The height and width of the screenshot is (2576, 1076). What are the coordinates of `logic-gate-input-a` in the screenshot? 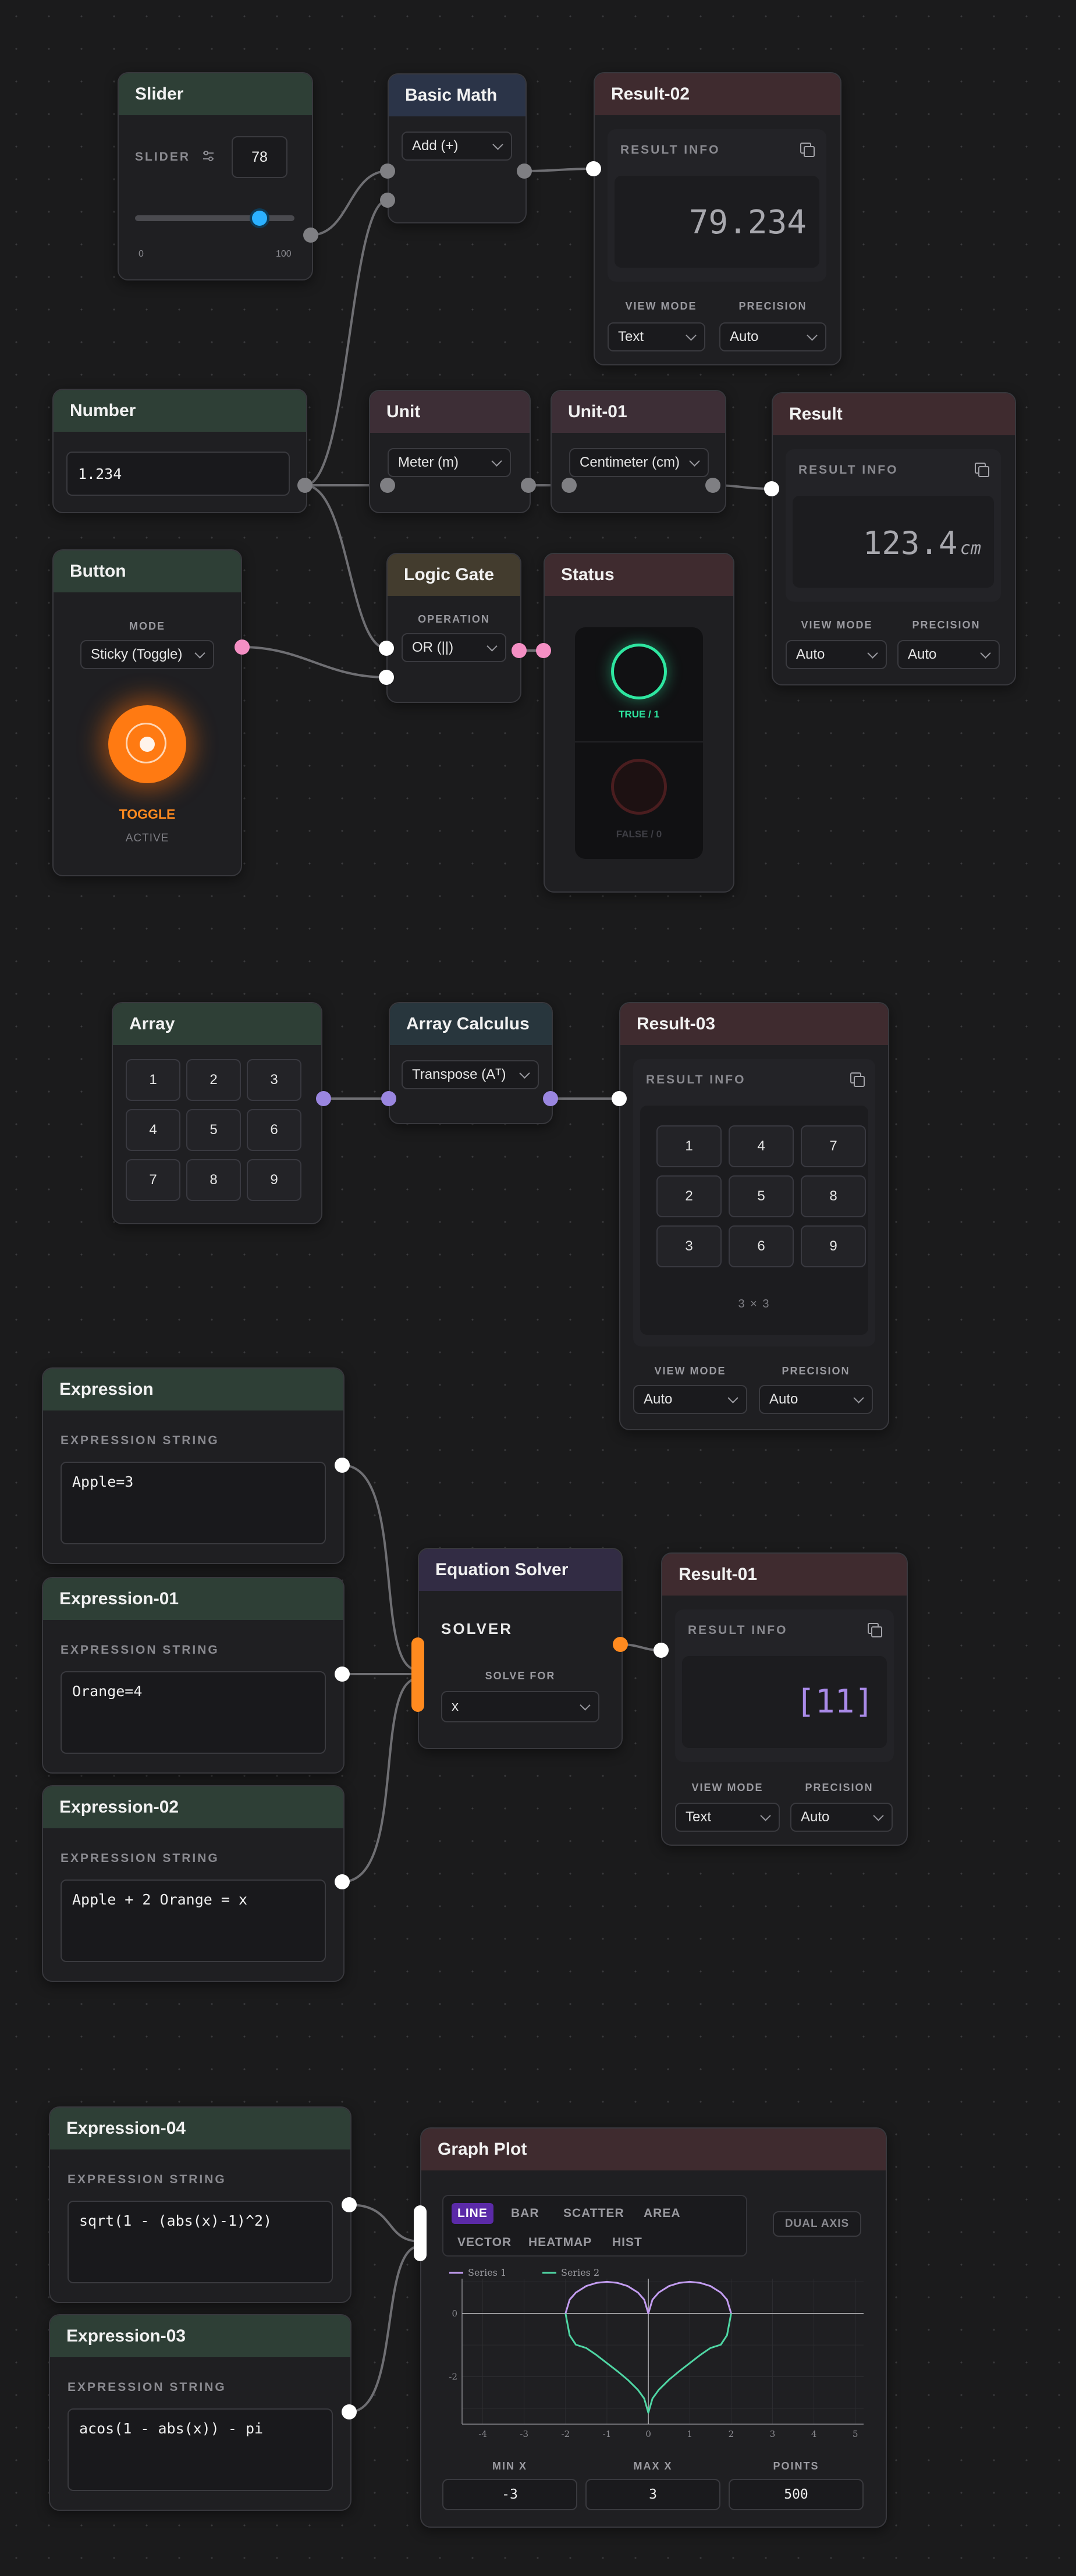 It's located at (386, 648).